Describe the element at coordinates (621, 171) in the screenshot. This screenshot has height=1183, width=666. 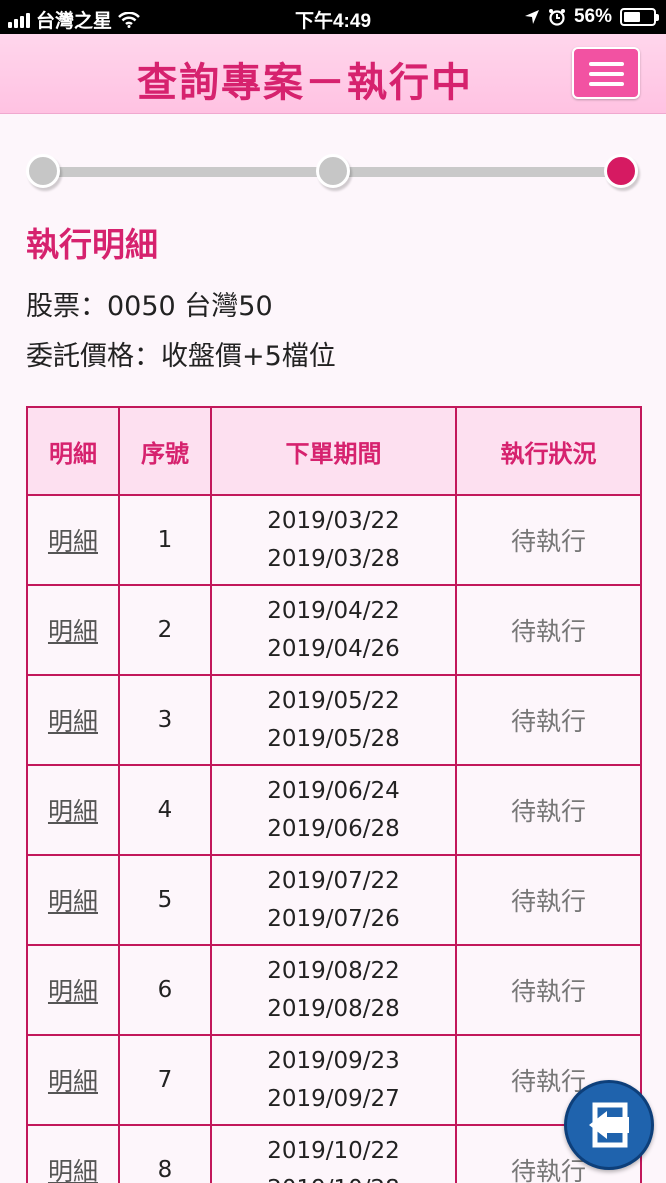
I see `step-3-dot` at that location.